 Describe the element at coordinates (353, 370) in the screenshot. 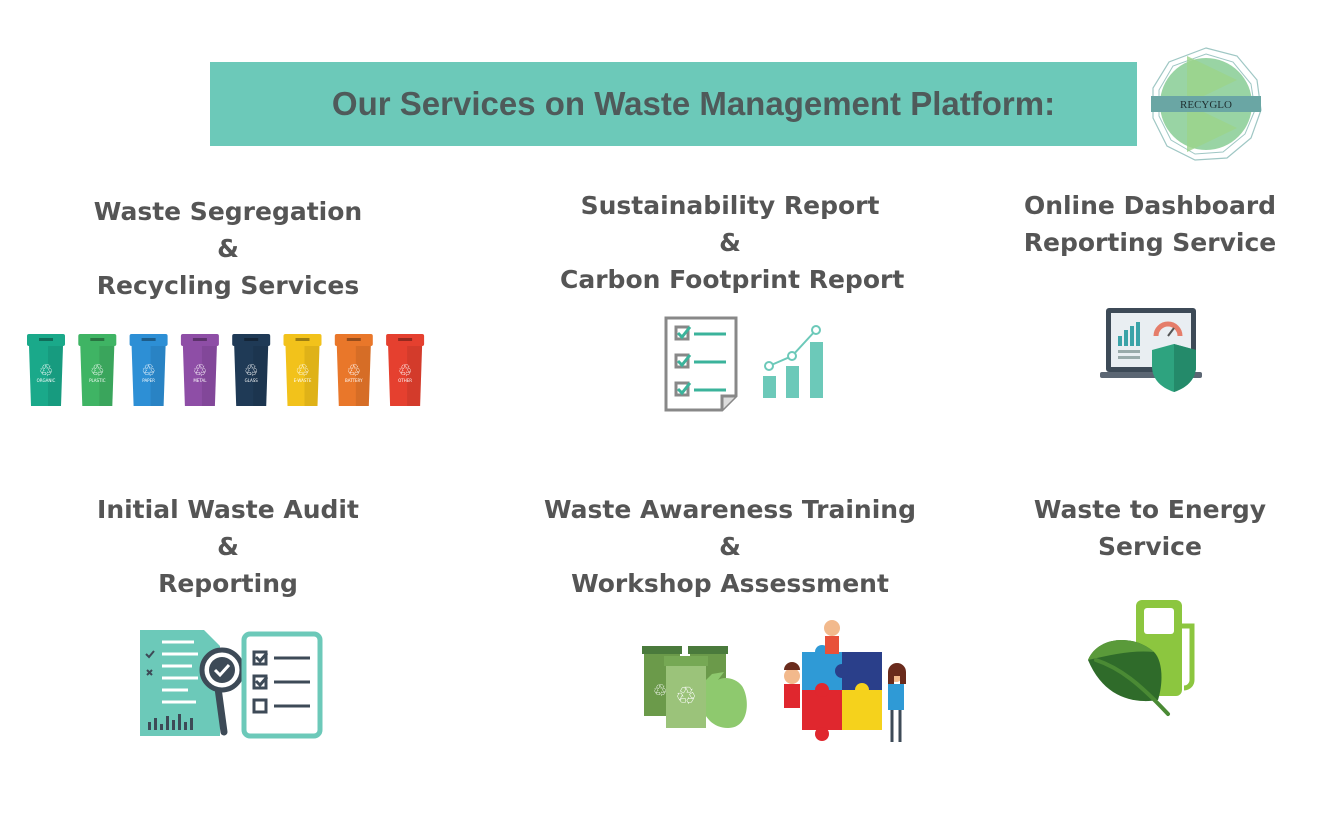

I see `recycling-bin-battery: ♲BATTERY` at that location.